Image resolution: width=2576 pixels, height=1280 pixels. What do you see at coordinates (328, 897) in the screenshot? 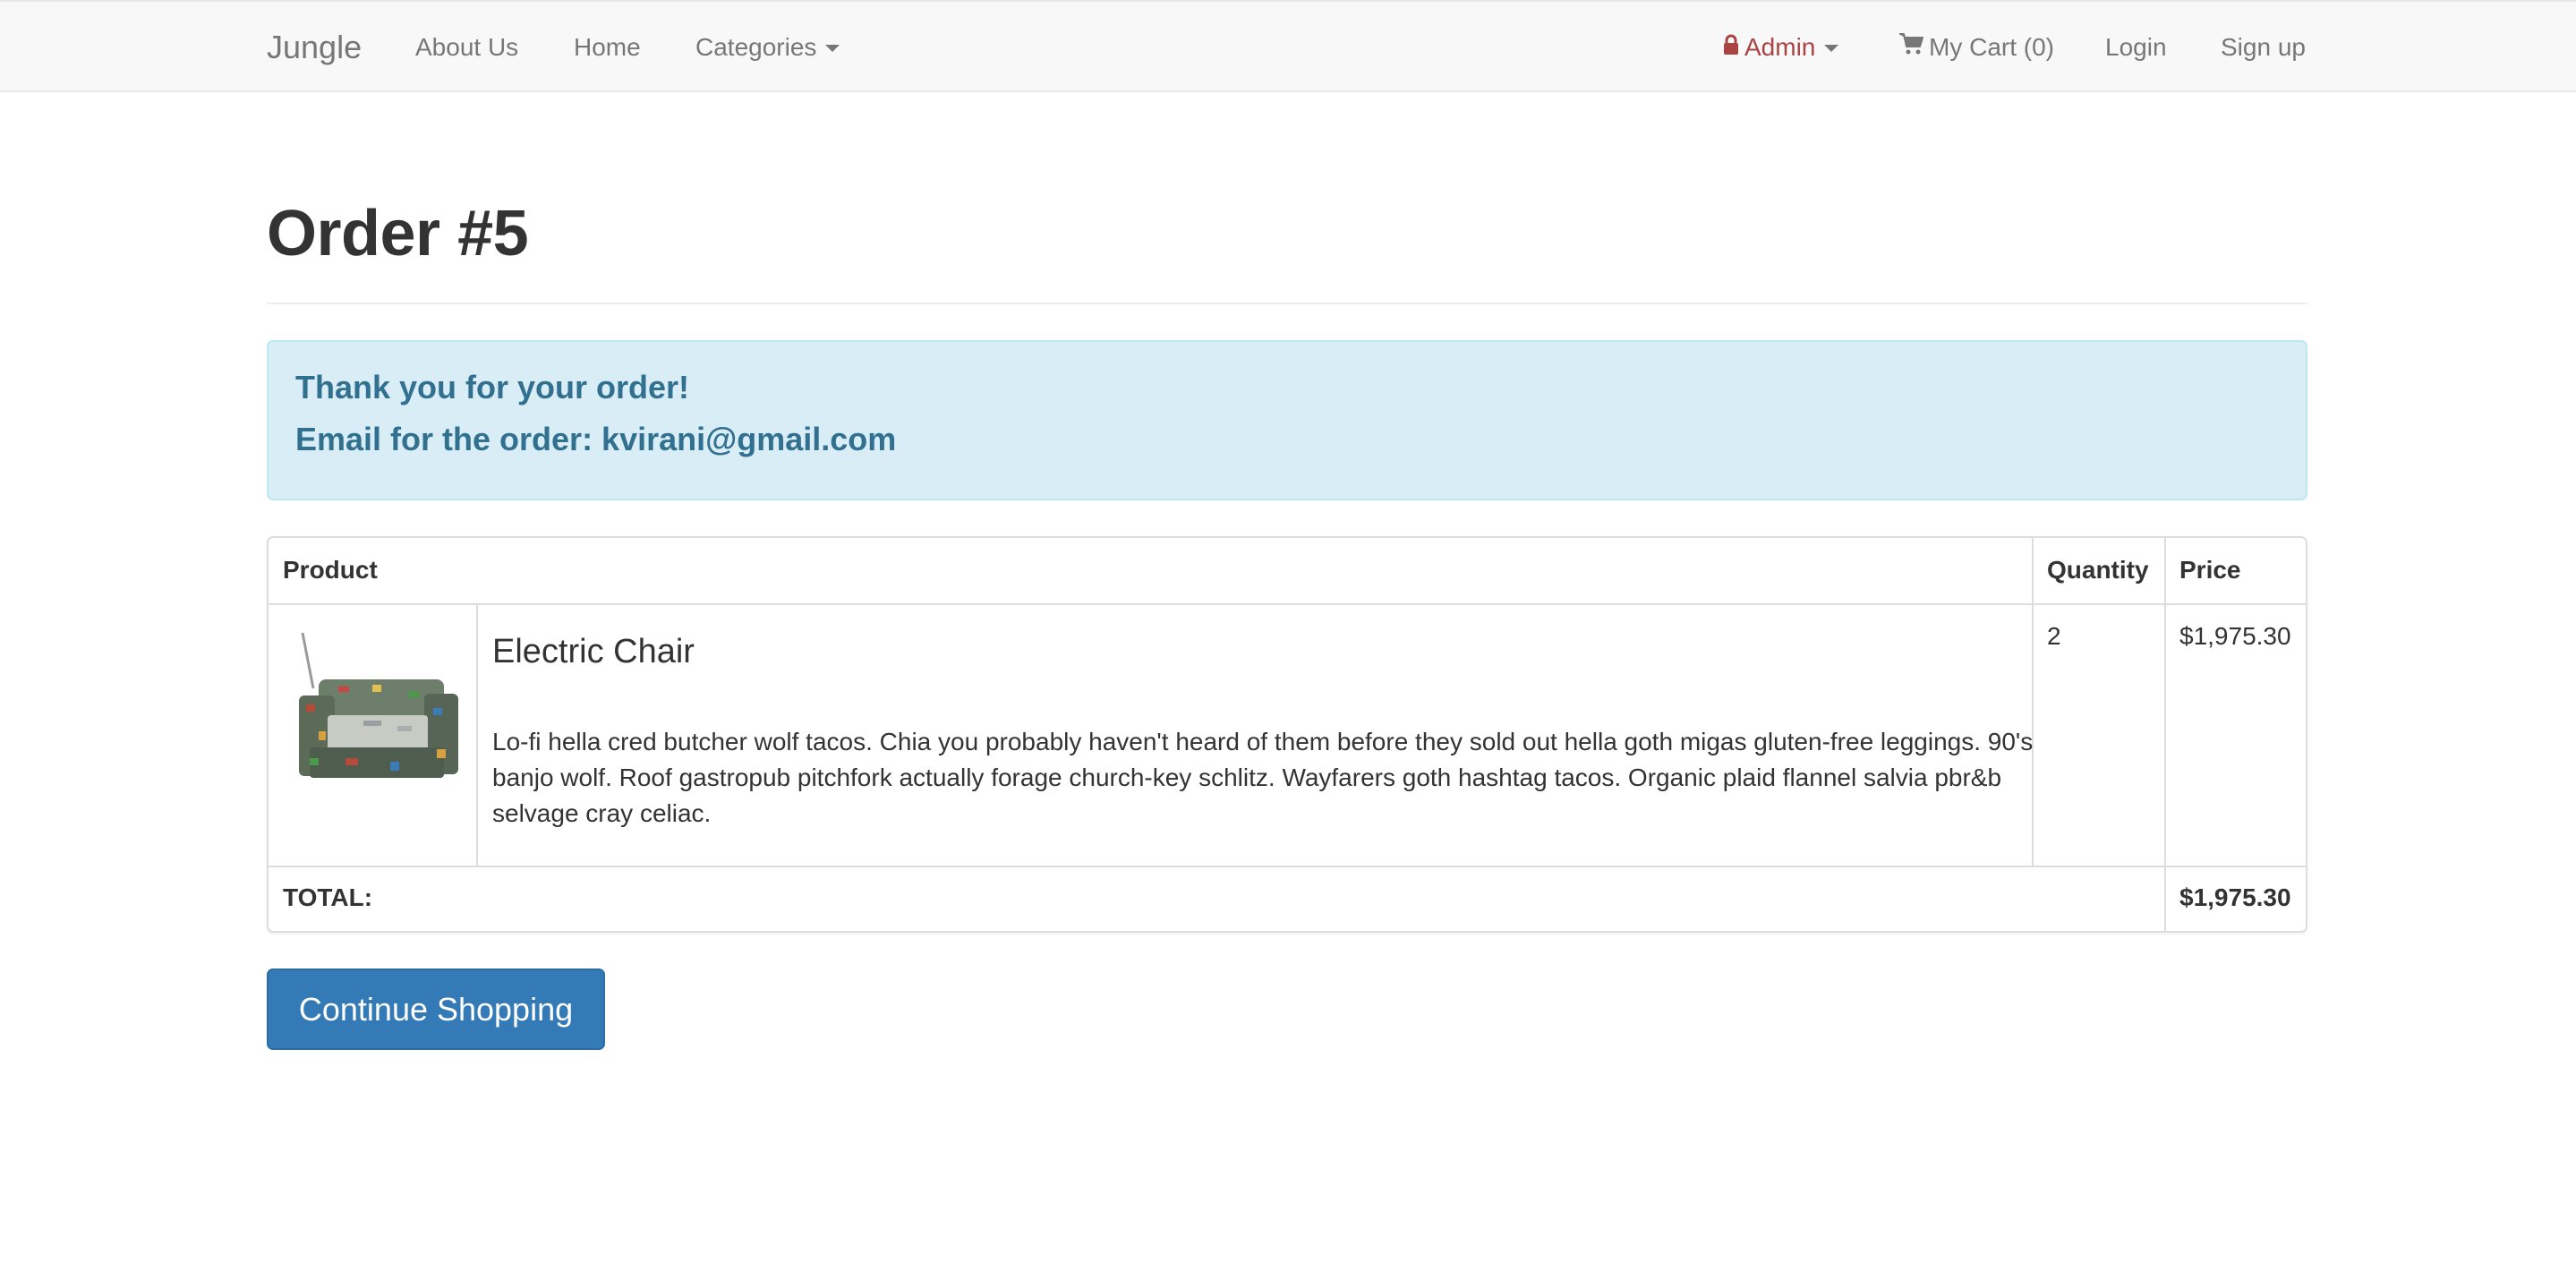
I see `total-label: TOTAL:` at bounding box center [328, 897].